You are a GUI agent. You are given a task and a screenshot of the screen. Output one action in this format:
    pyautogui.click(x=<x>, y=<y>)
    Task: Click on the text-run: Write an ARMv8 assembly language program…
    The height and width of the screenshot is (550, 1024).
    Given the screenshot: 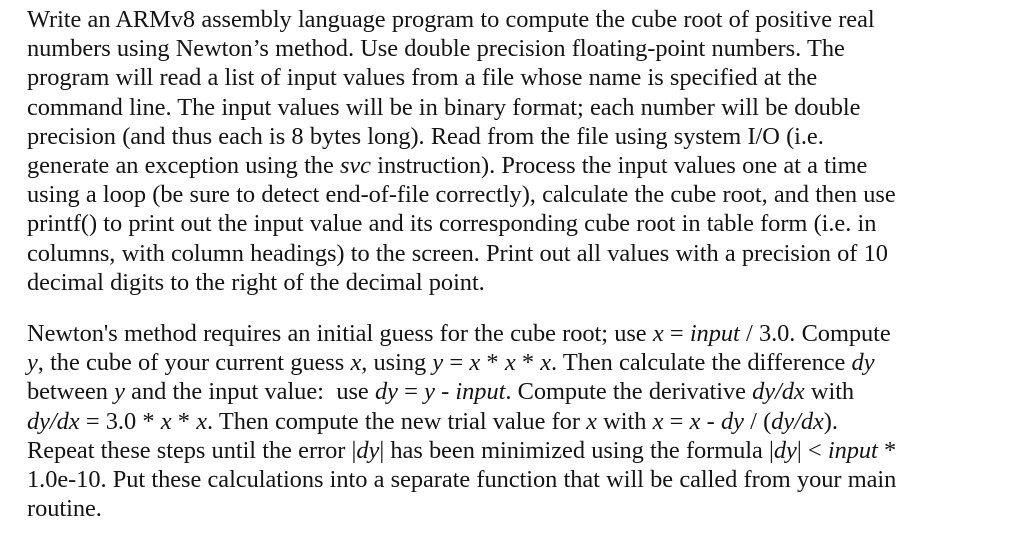 What is the action you would take?
    pyautogui.click(x=451, y=19)
    